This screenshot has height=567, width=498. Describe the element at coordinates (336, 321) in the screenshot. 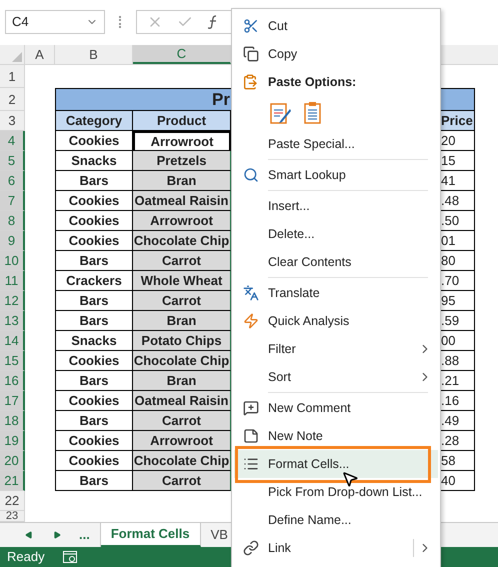

I see `menu-item: Quick Analysis` at that location.